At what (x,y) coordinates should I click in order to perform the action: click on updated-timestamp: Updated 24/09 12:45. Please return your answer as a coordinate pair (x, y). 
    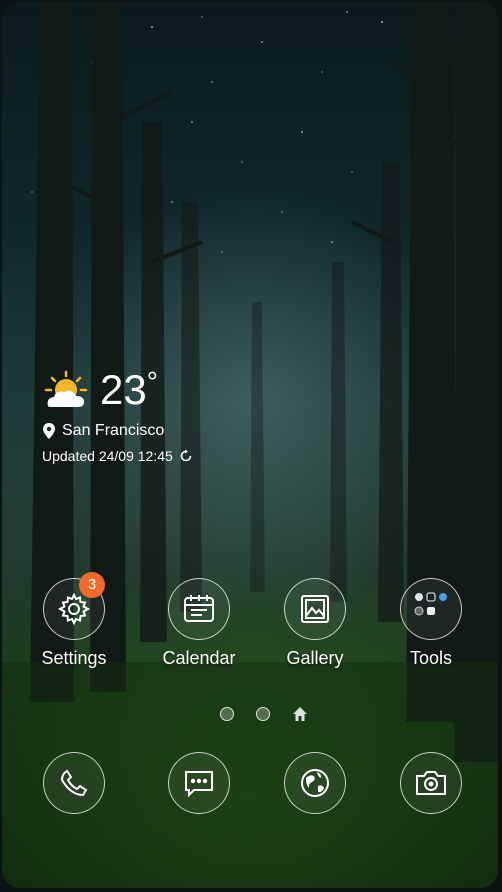
    Looking at the image, I should click on (107, 456).